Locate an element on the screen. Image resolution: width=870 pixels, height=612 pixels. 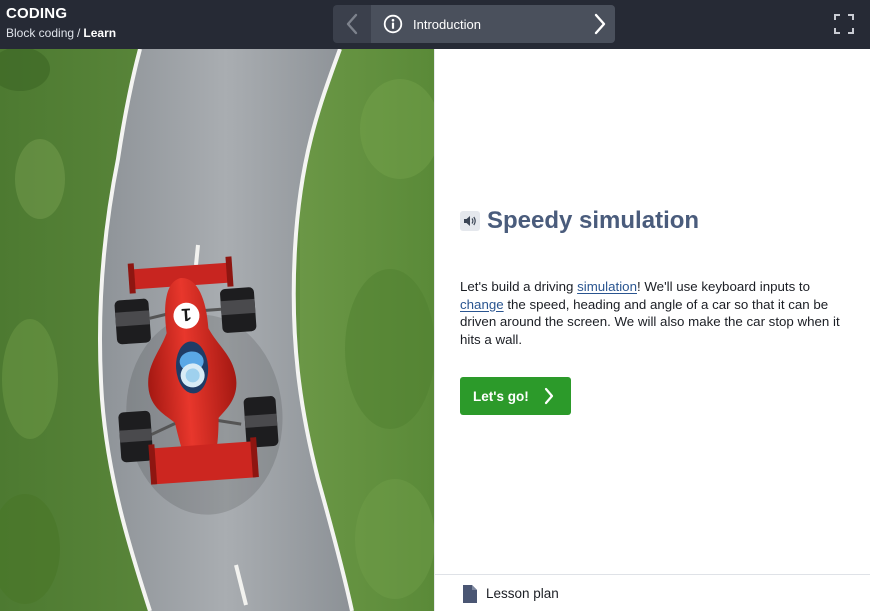
app-title: CODING is located at coordinates (37, 13).